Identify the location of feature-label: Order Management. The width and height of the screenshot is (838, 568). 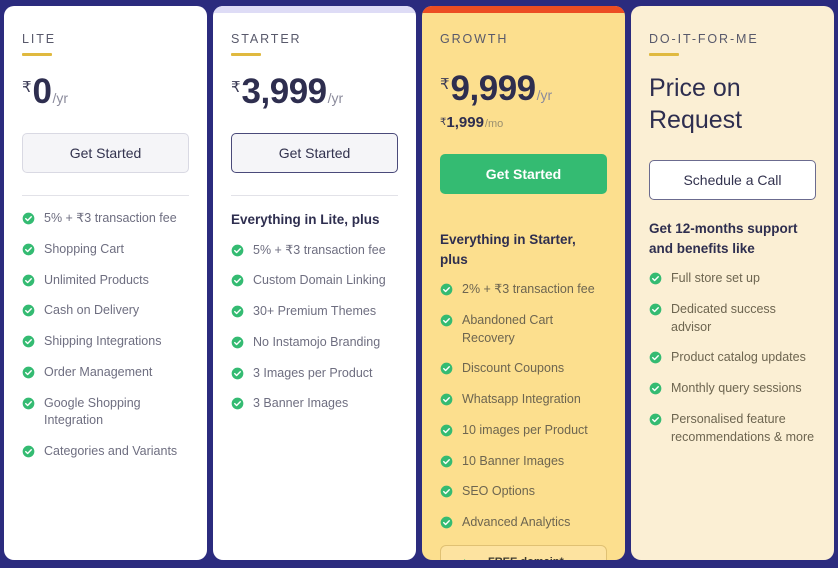
(98, 371).